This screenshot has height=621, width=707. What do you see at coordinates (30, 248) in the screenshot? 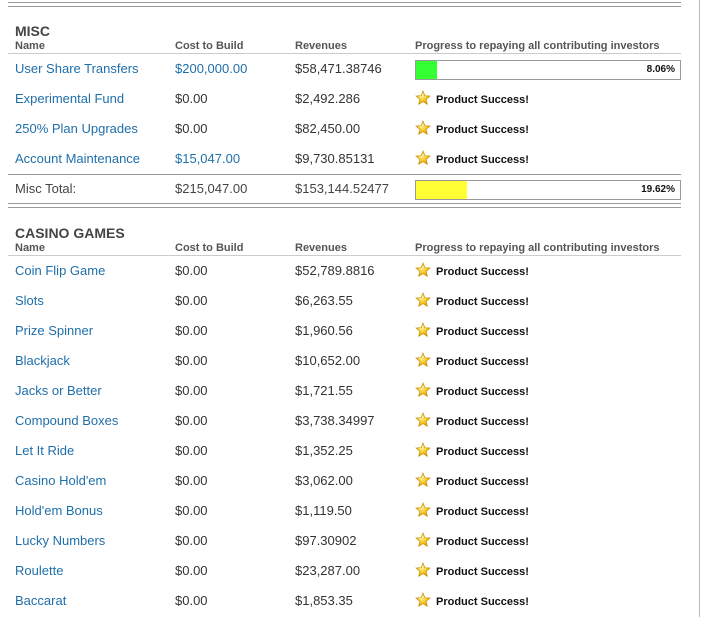
I see `casino-col-name-header: Name` at bounding box center [30, 248].